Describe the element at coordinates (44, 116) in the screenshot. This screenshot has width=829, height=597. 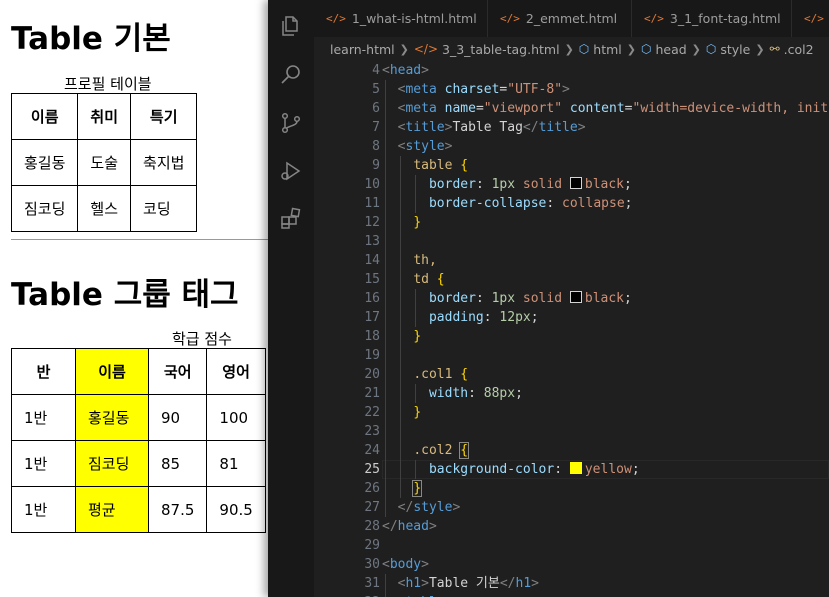
I see `profile-header-cell: 이름` at that location.